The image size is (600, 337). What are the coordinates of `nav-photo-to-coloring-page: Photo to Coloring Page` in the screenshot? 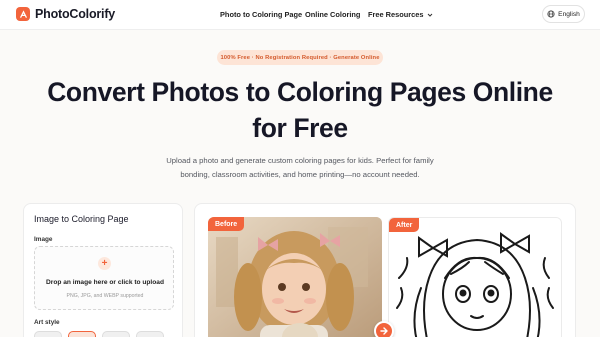 It's located at (261, 14).